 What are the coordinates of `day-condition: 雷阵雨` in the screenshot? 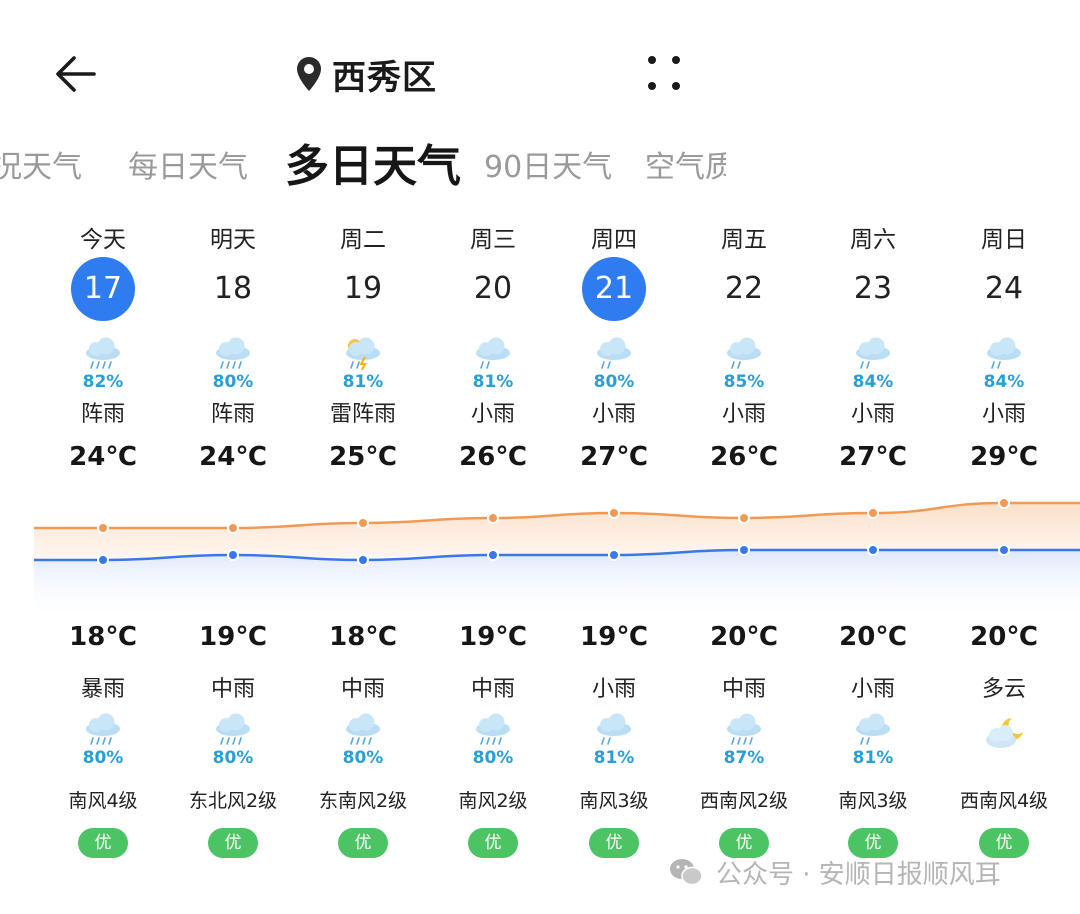 It's located at (362, 414).